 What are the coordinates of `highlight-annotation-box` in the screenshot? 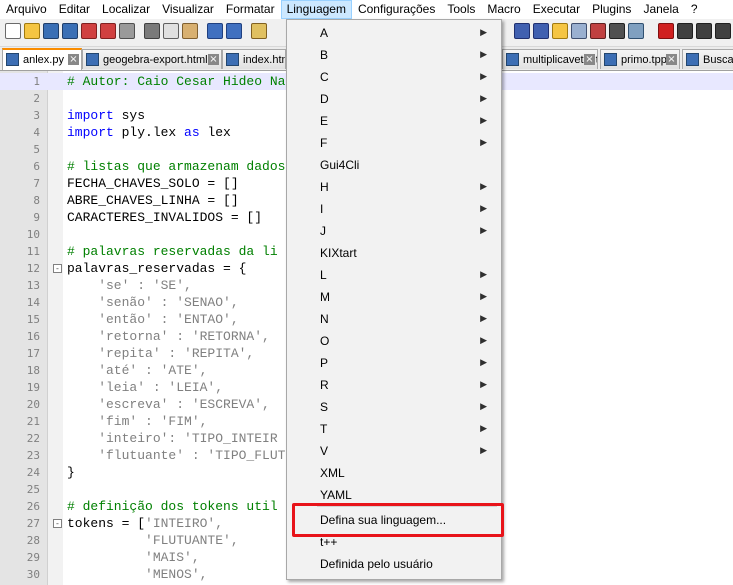 It's located at (398, 520).